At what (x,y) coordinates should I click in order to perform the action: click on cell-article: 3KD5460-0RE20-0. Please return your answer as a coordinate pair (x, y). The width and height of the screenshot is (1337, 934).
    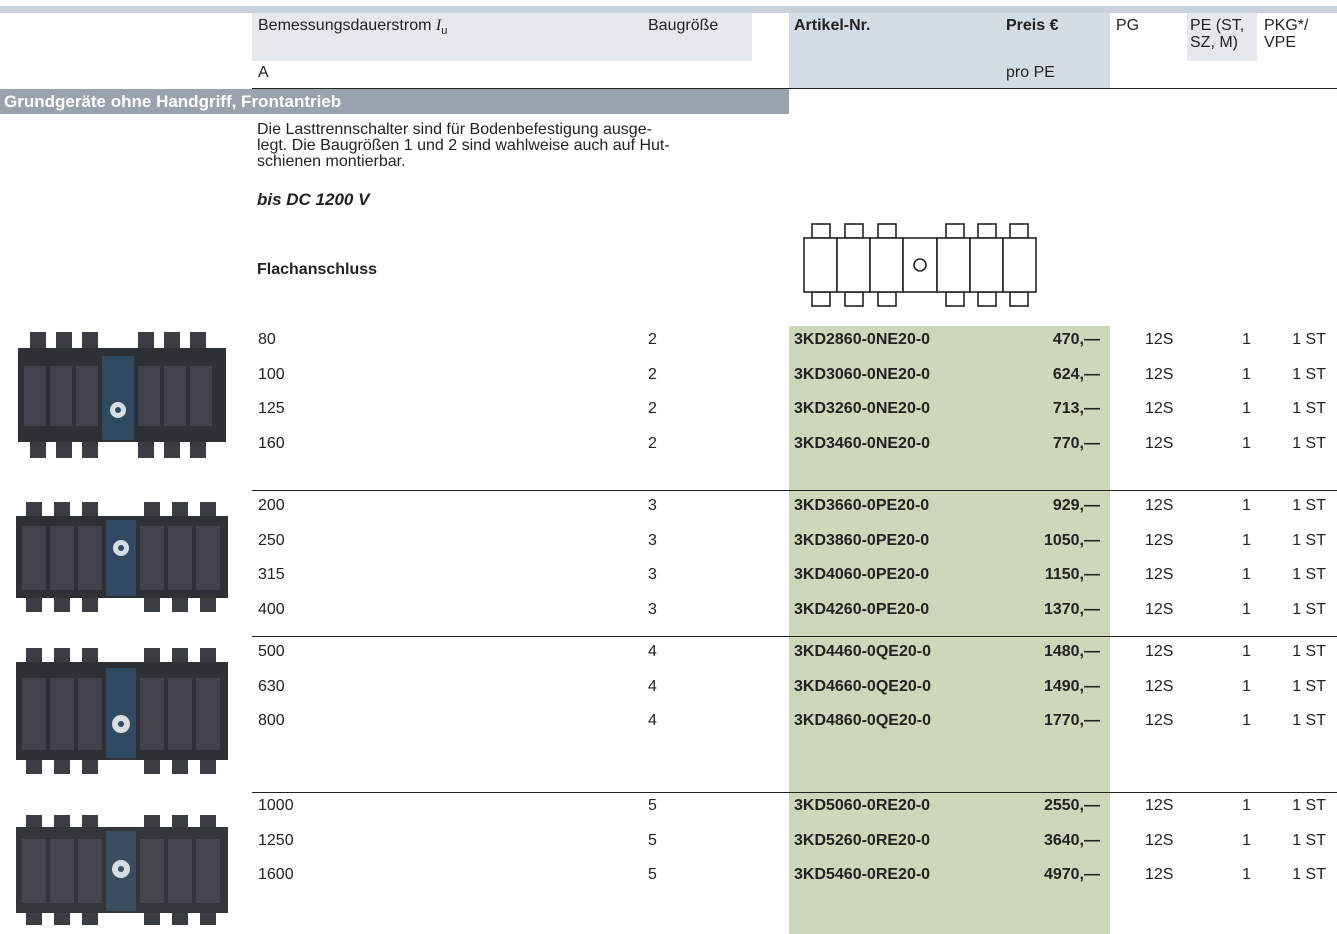
    Looking at the image, I should click on (862, 874).